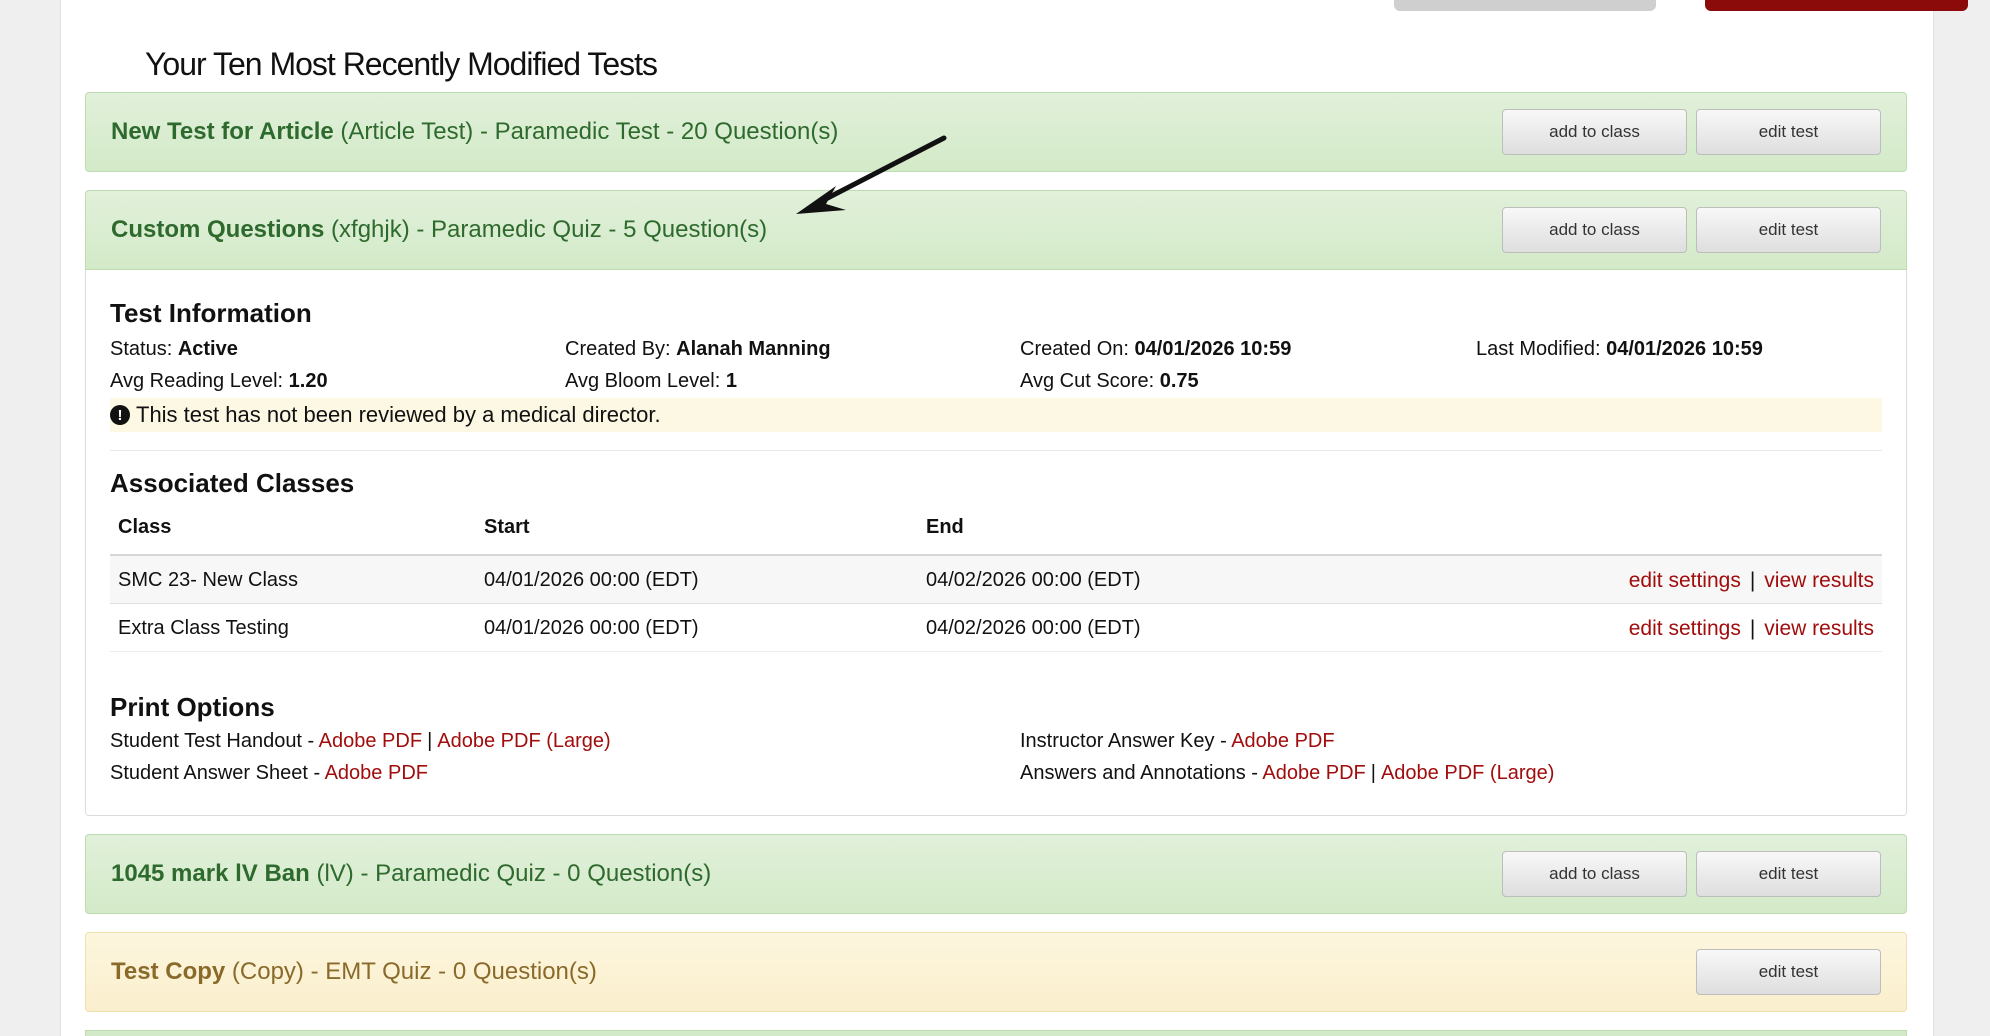 The image size is (1990, 1036). Describe the element at coordinates (232, 483) in the screenshot. I see `associated-classes-title: Associated Classes` at that location.